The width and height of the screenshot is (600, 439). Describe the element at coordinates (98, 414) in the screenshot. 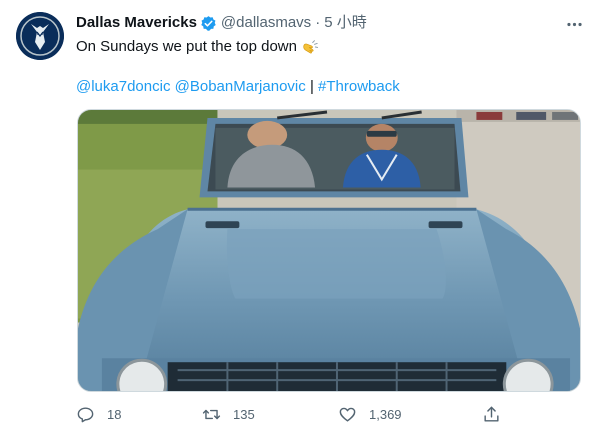

I see `reply-button: 18` at that location.